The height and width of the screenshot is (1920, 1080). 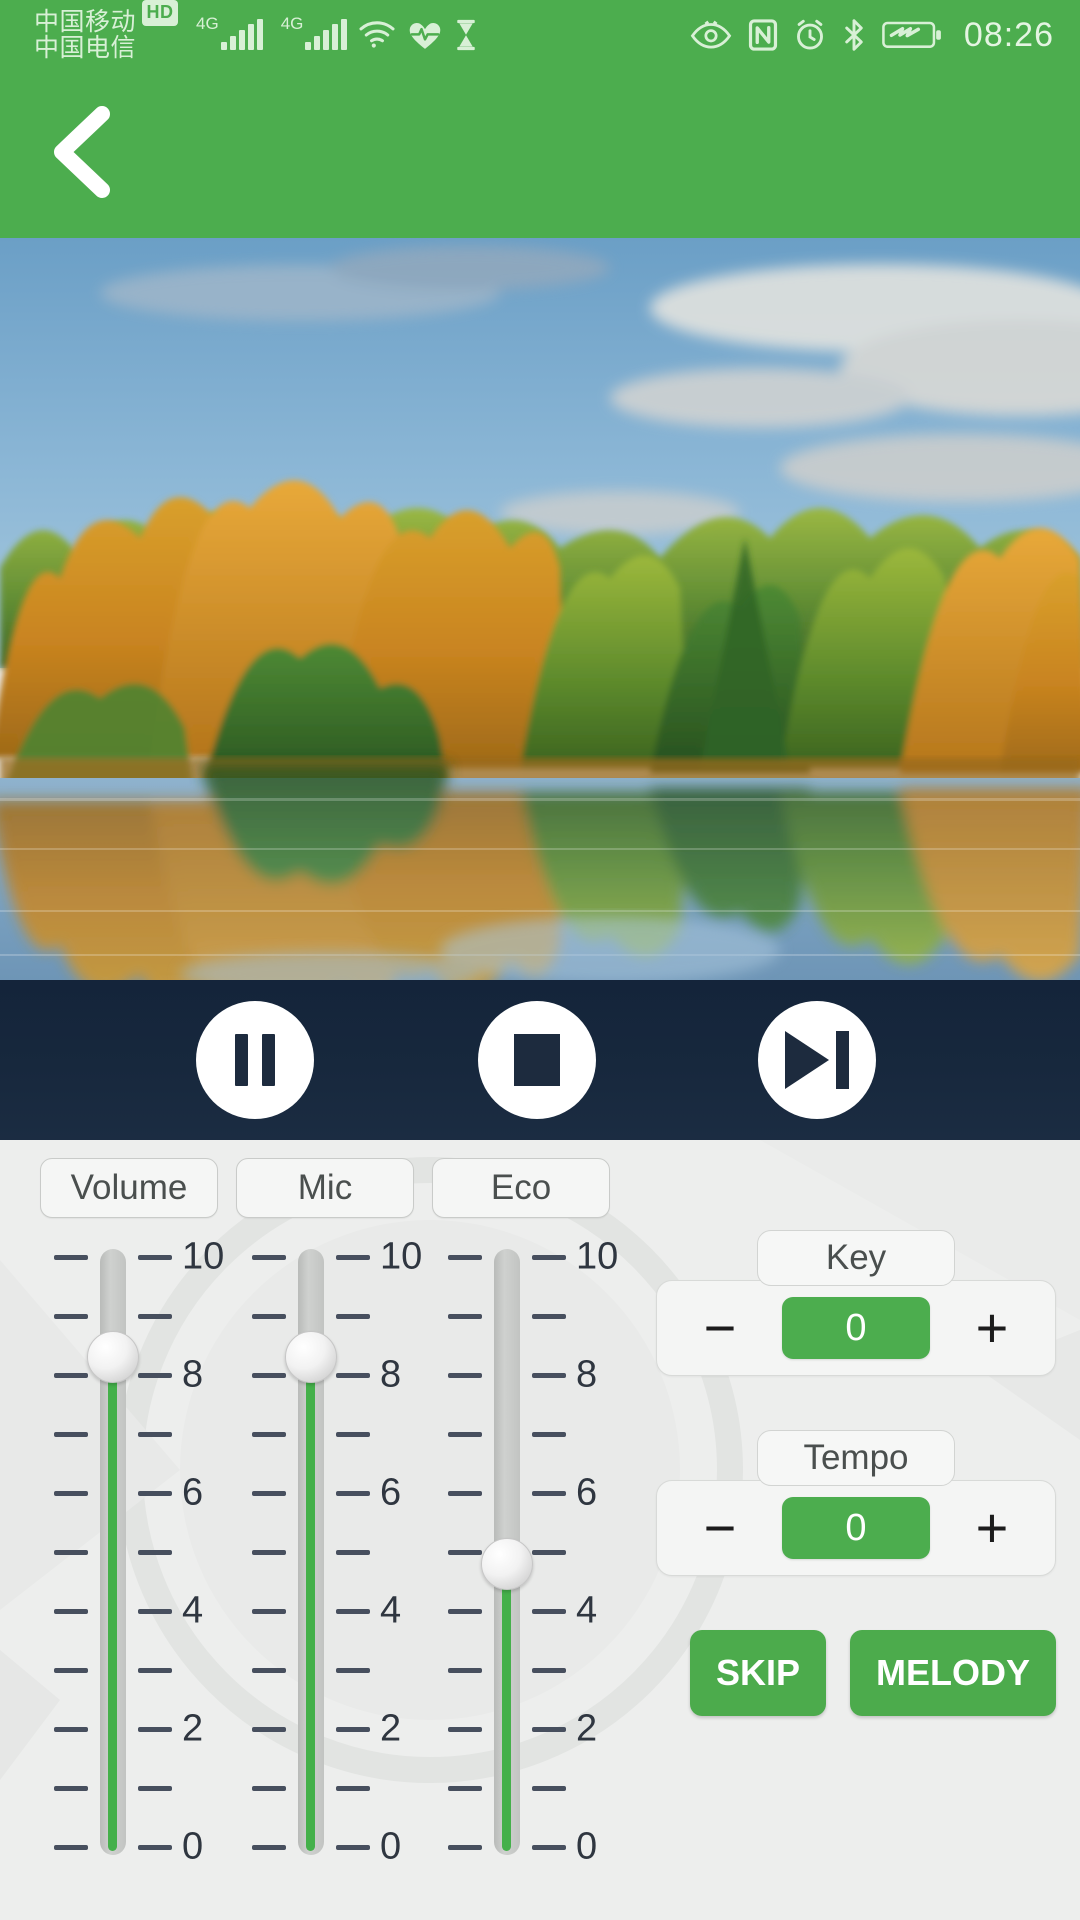 What do you see at coordinates (160, 13) in the screenshot?
I see `hd-badge: HD` at bounding box center [160, 13].